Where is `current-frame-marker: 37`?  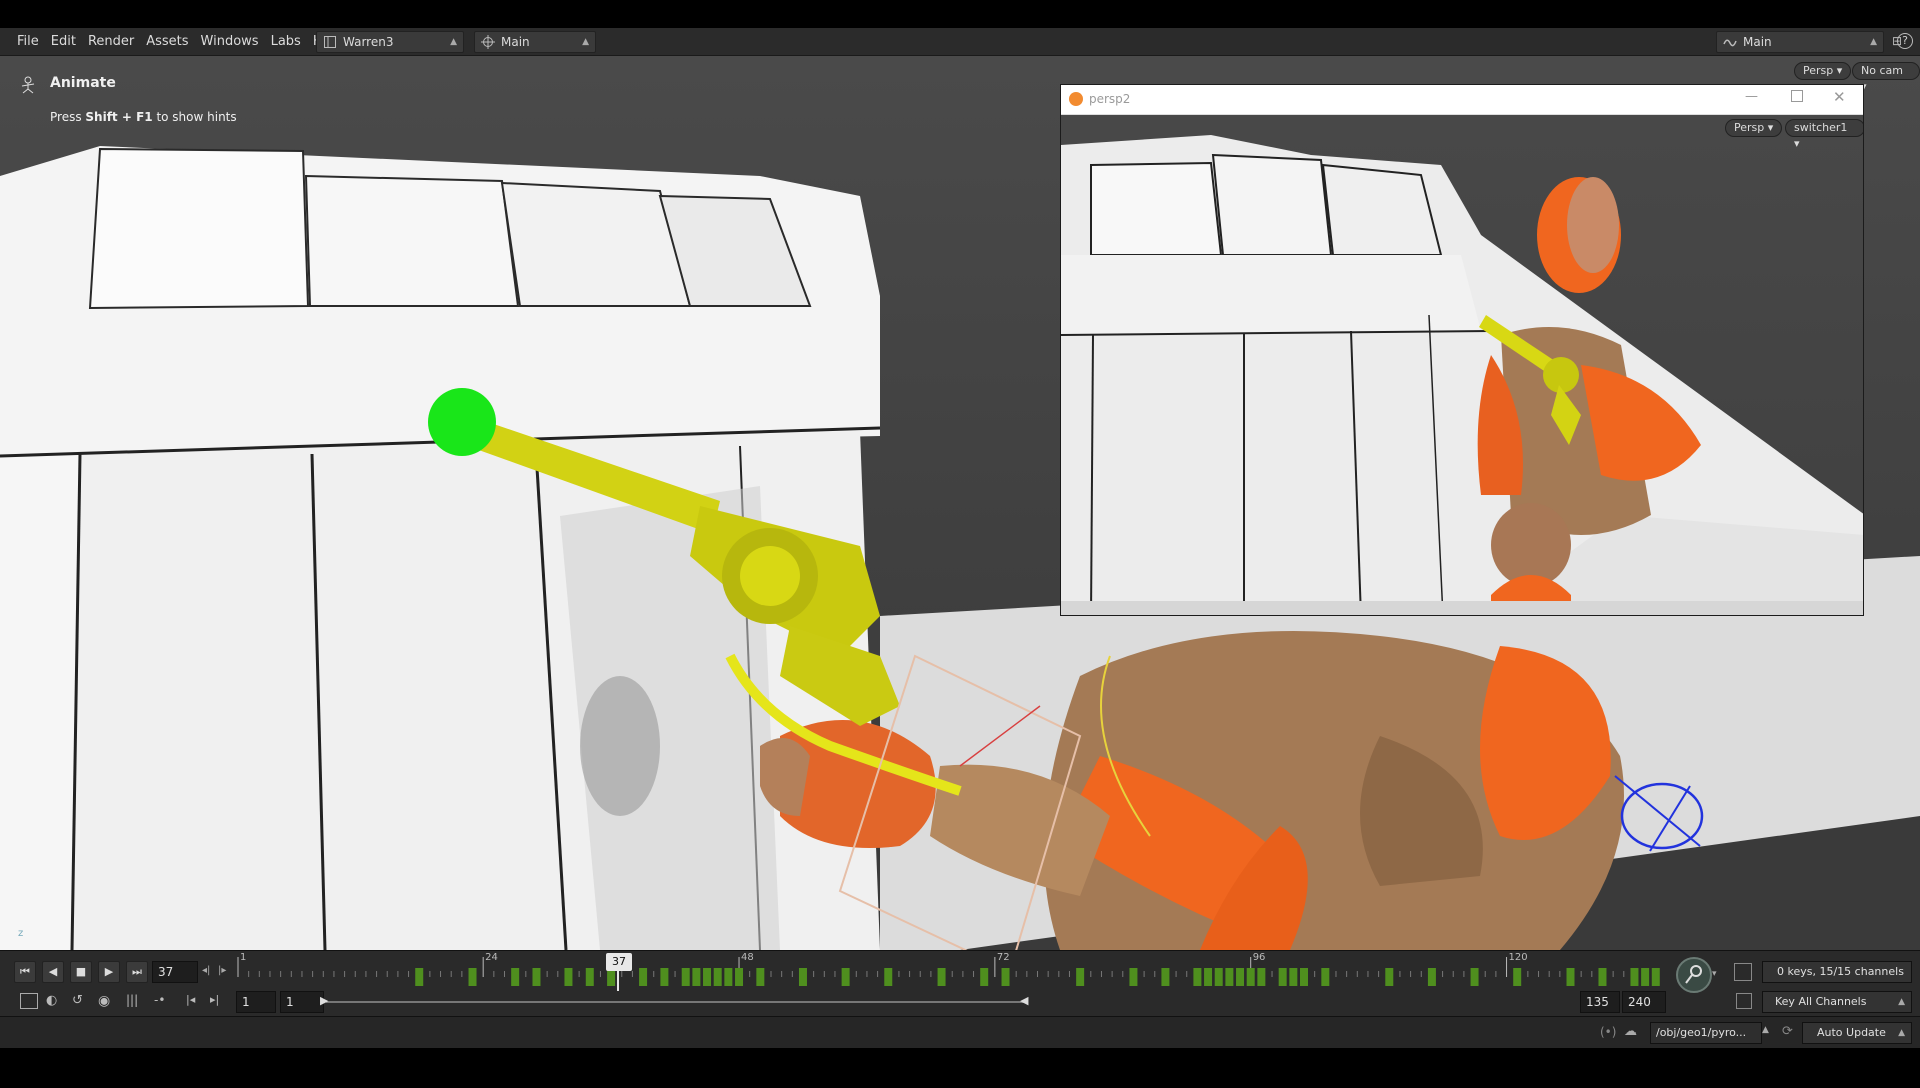
current-frame-marker: 37 is located at coordinates (619, 962).